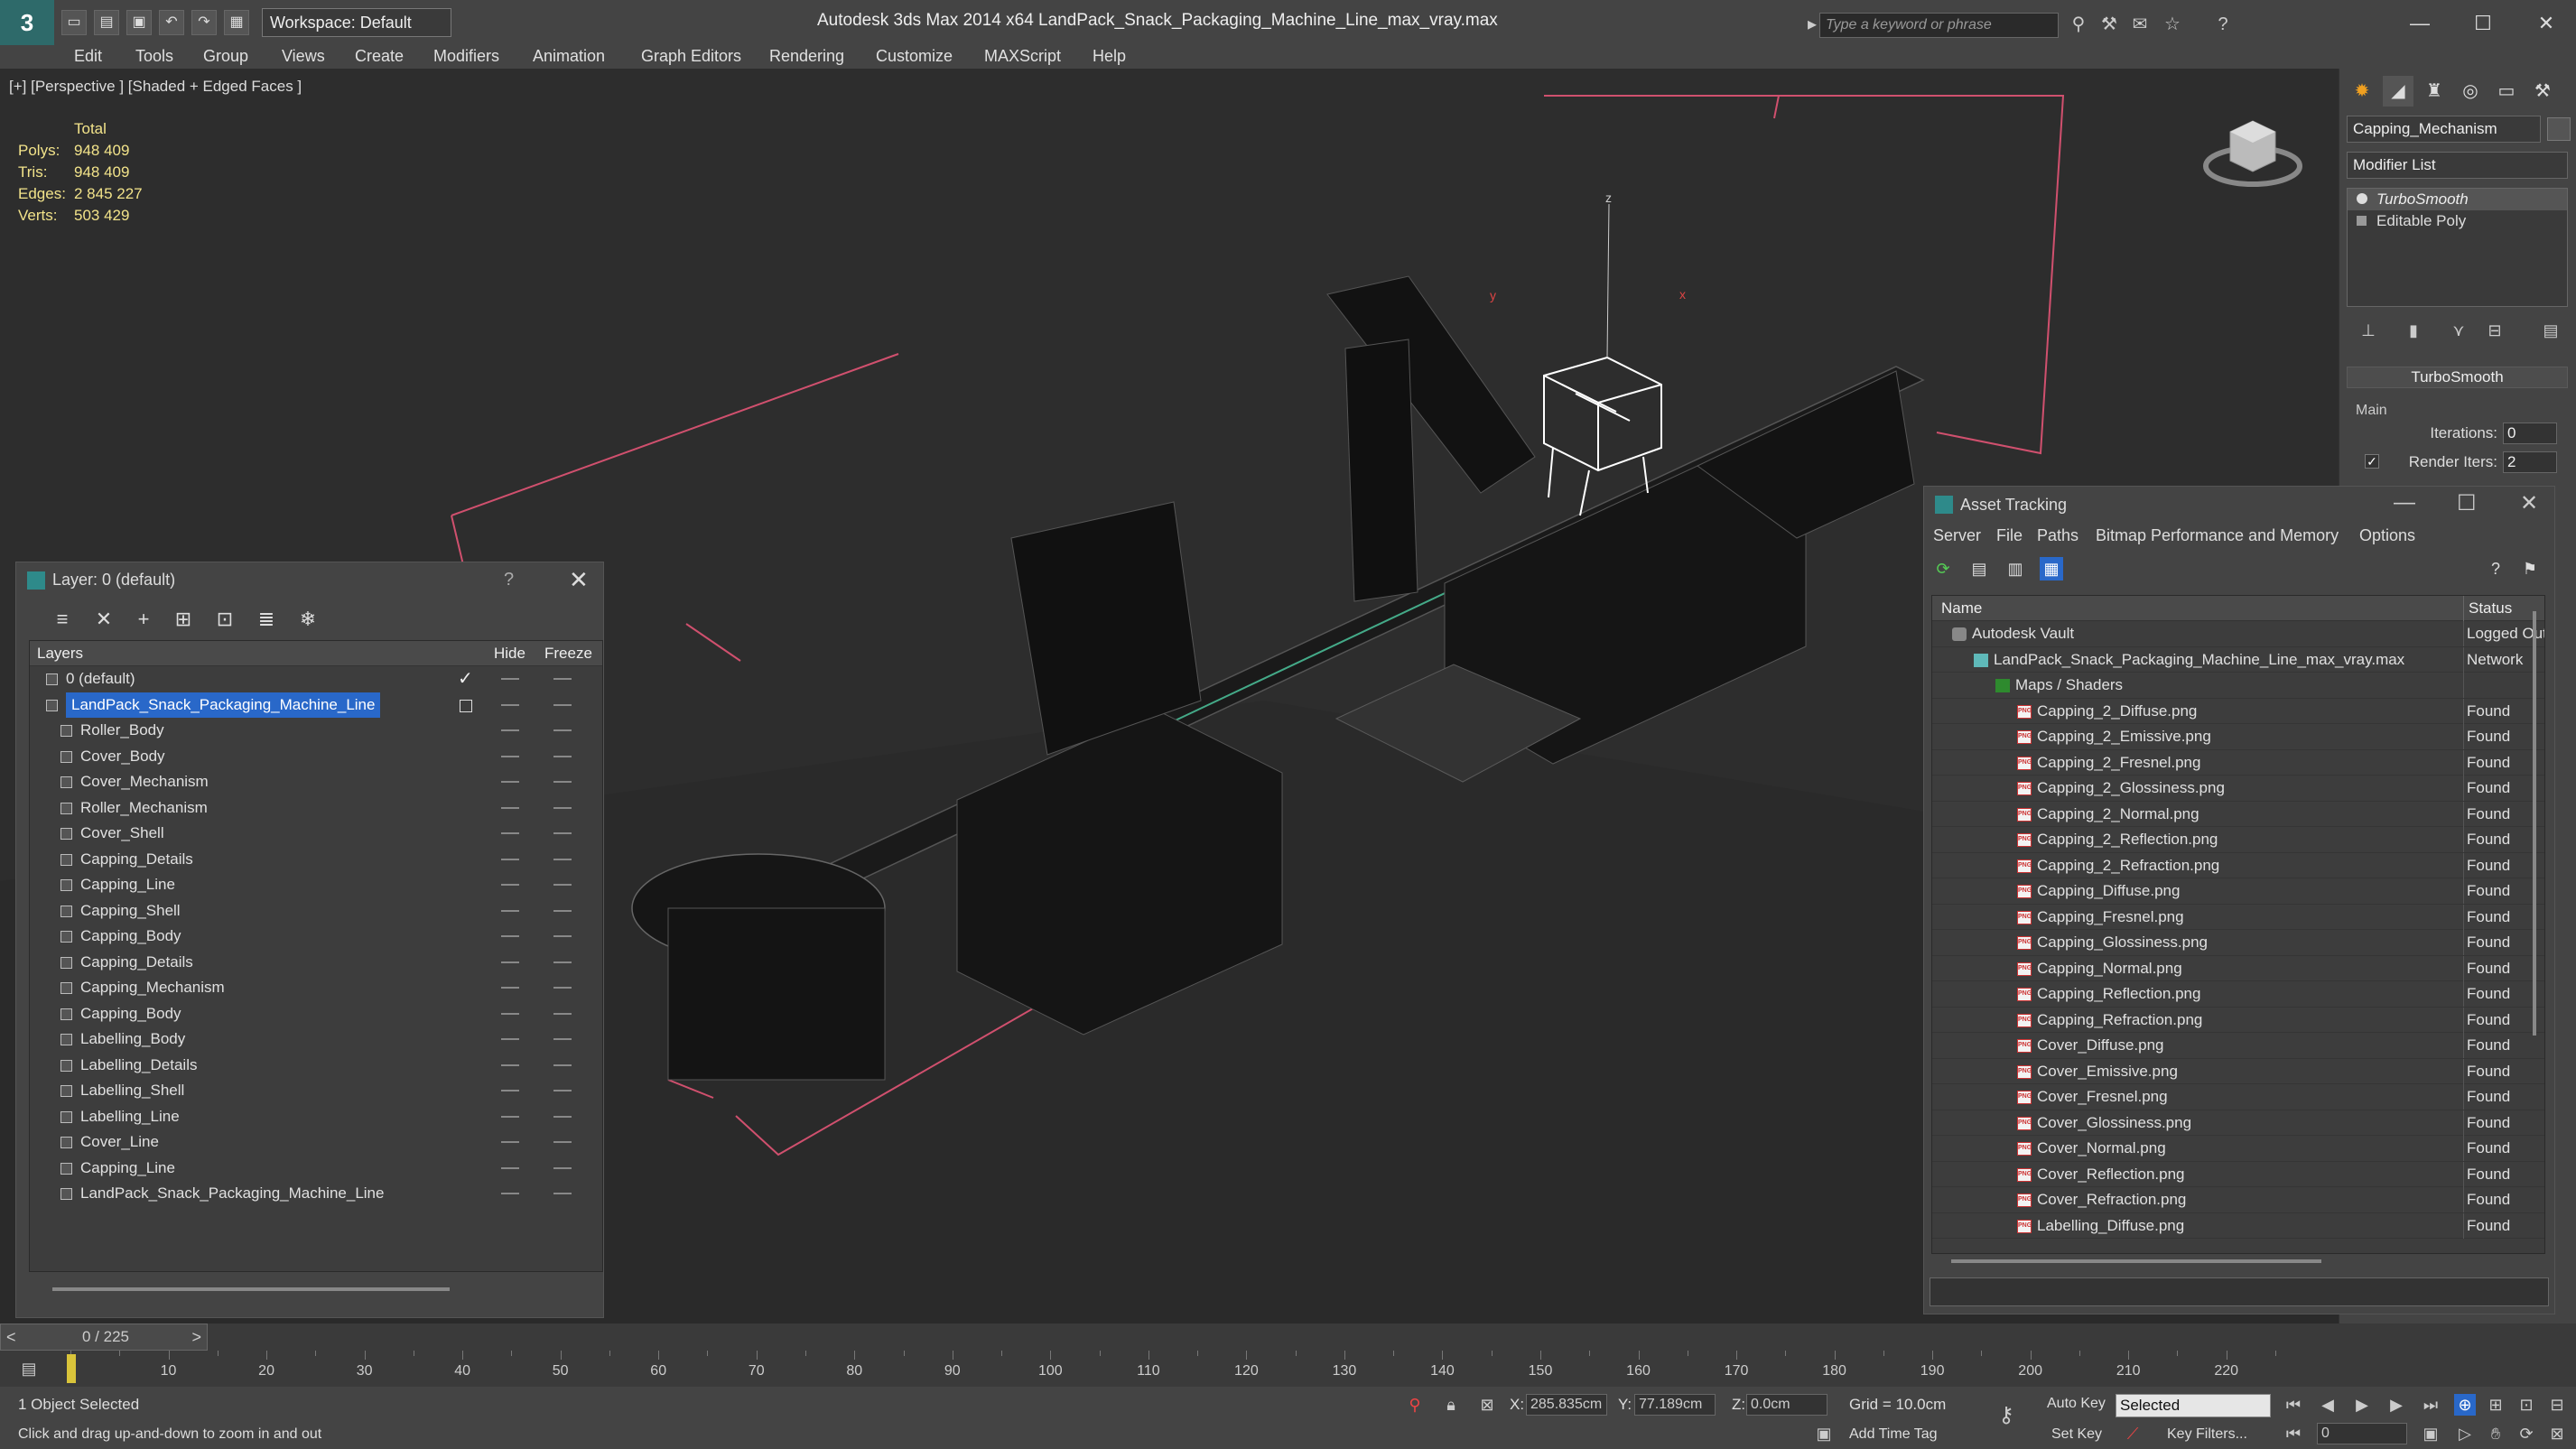  I want to click on zoom-icon: ⊕, so click(2465, 1405).